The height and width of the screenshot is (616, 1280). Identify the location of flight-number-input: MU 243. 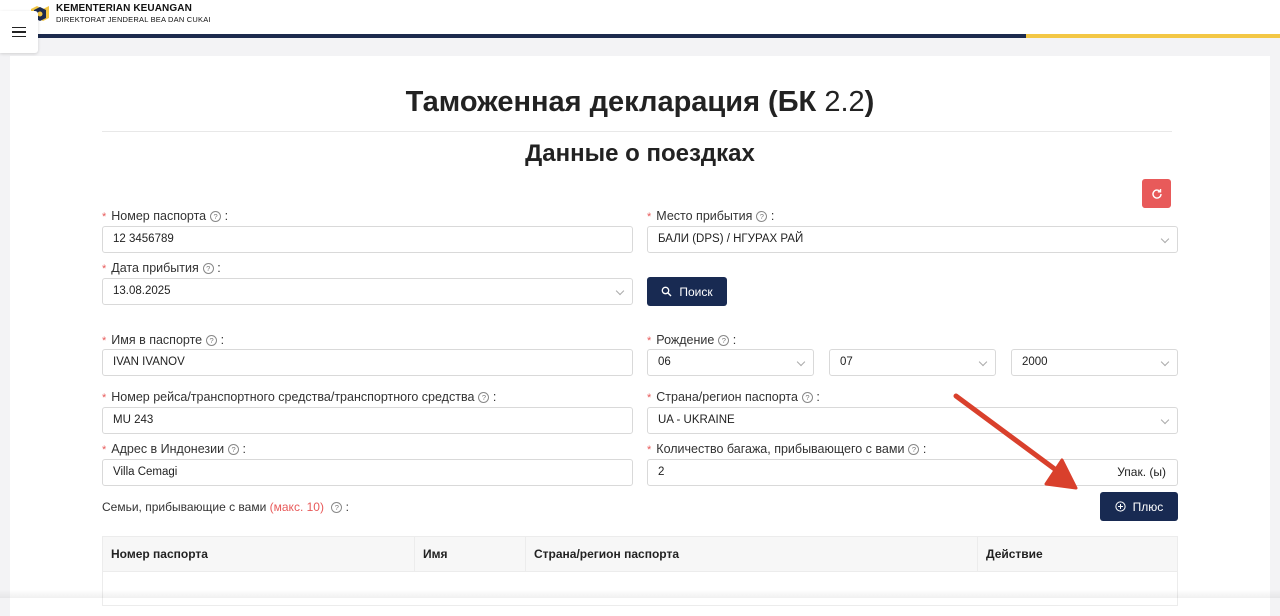
(367, 420).